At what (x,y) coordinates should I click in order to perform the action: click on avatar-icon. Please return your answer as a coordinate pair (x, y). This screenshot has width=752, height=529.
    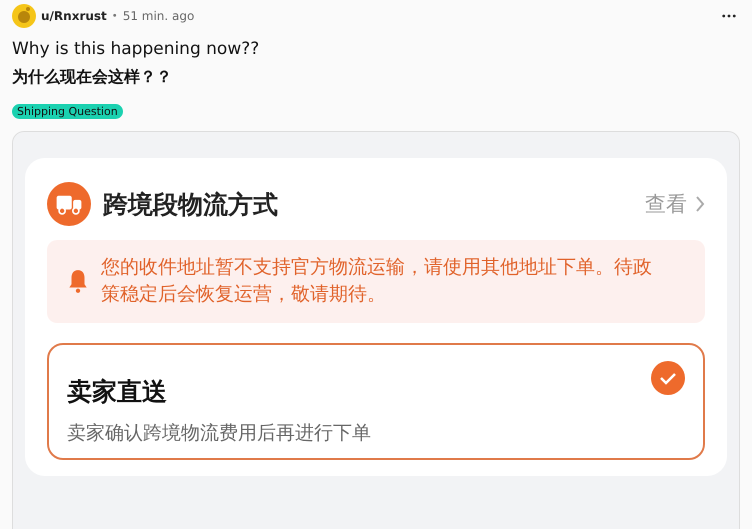
    Looking at the image, I should click on (24, 16).